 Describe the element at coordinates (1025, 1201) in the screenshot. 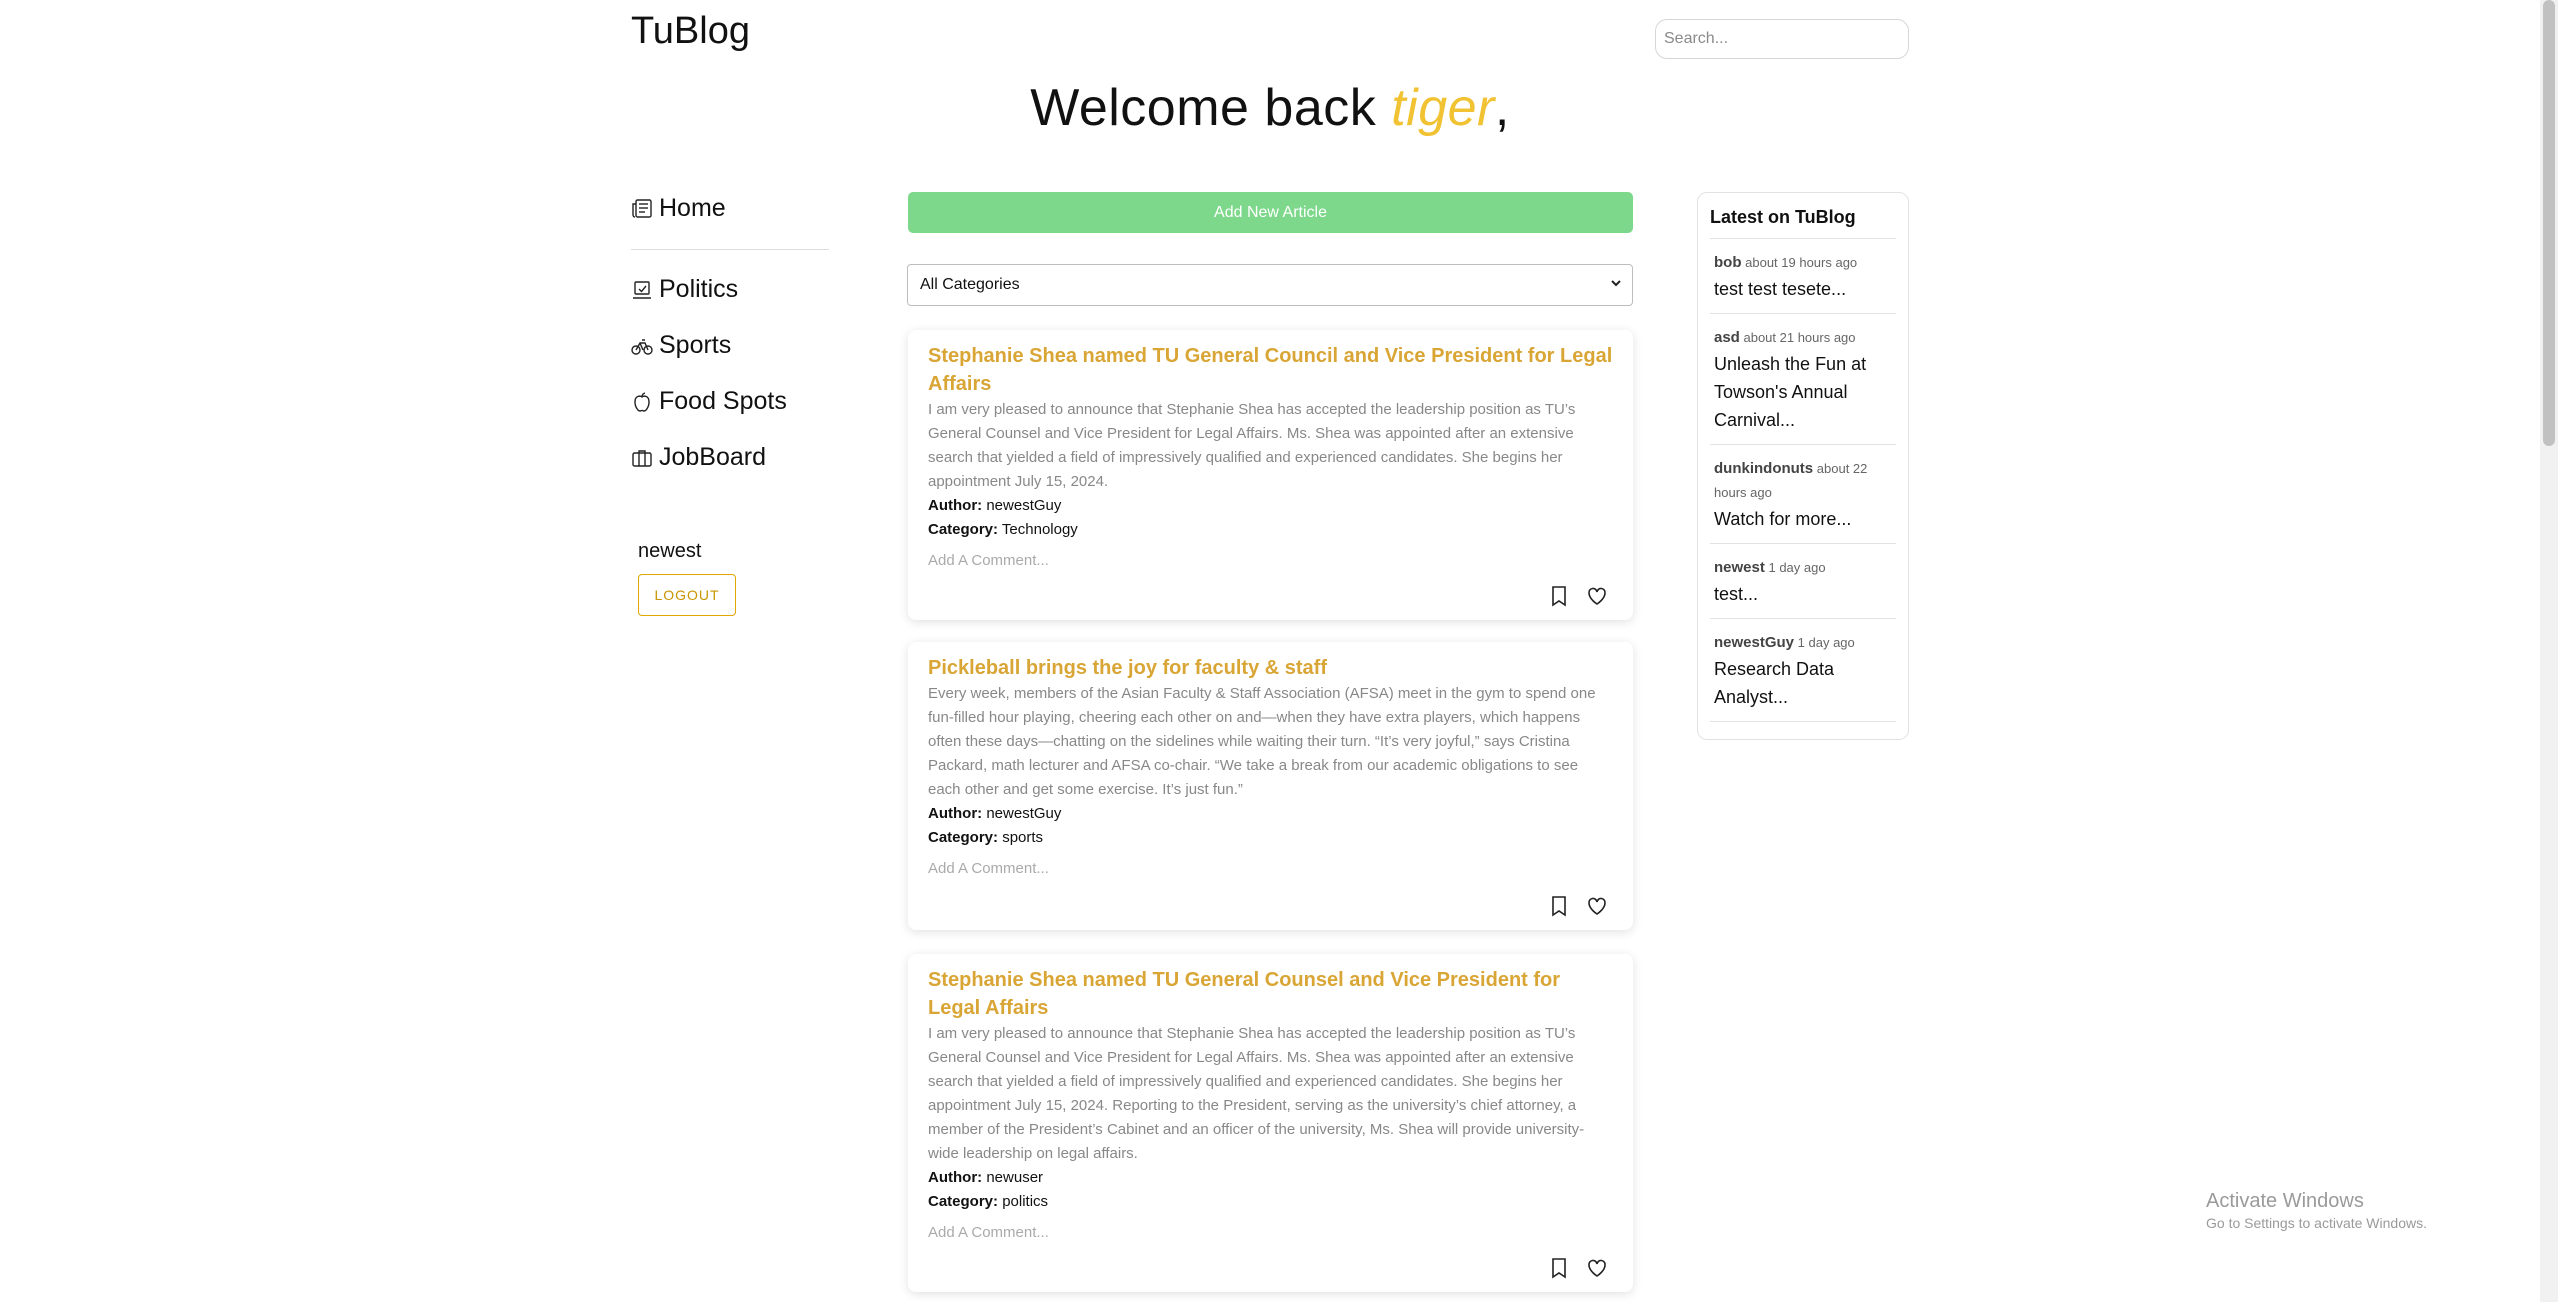

I see `category-name: politics` at that location.